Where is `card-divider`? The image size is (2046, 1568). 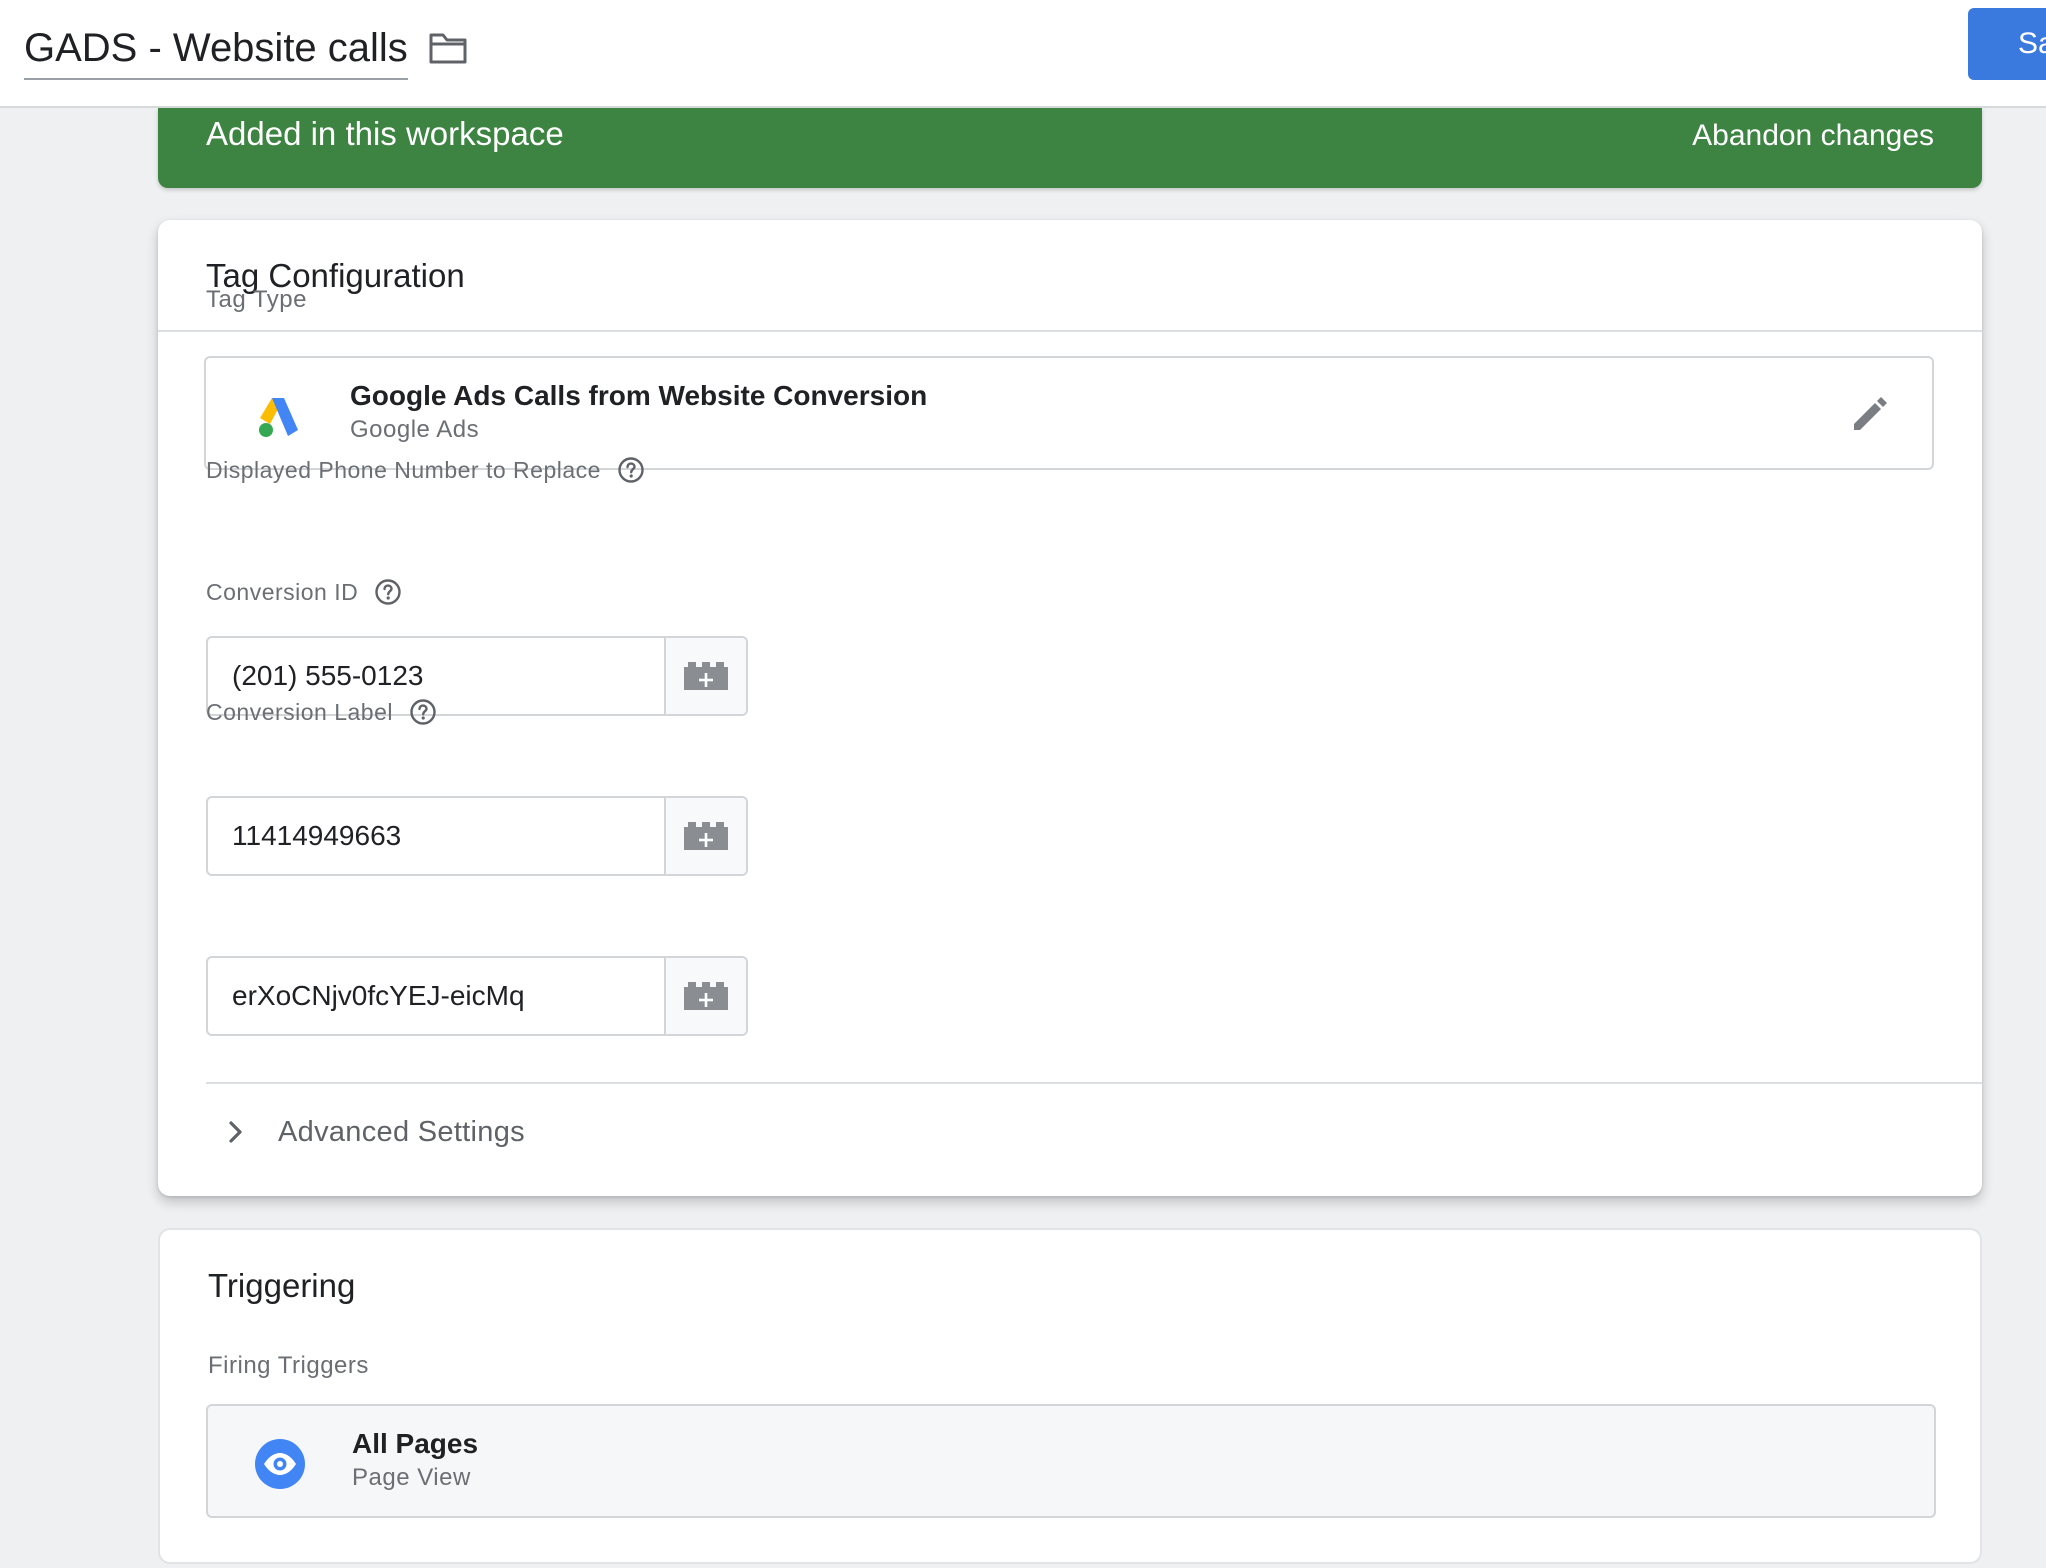
card-divider is located at coordinates (1070, 331).